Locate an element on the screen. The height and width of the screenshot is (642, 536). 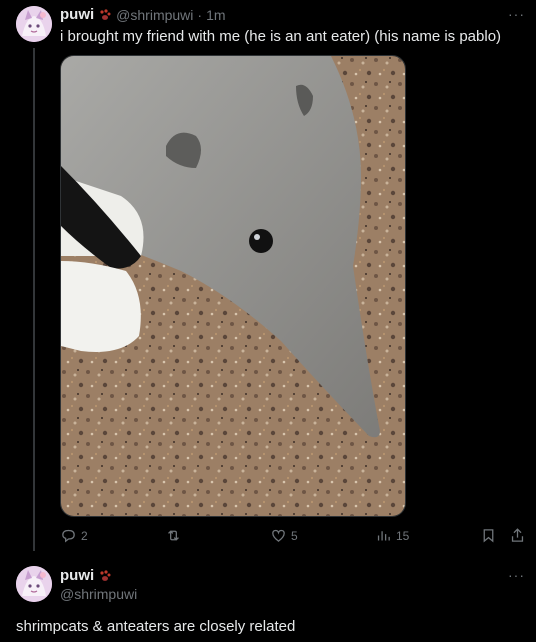
repost-icon is located at coordinates (173, 535).